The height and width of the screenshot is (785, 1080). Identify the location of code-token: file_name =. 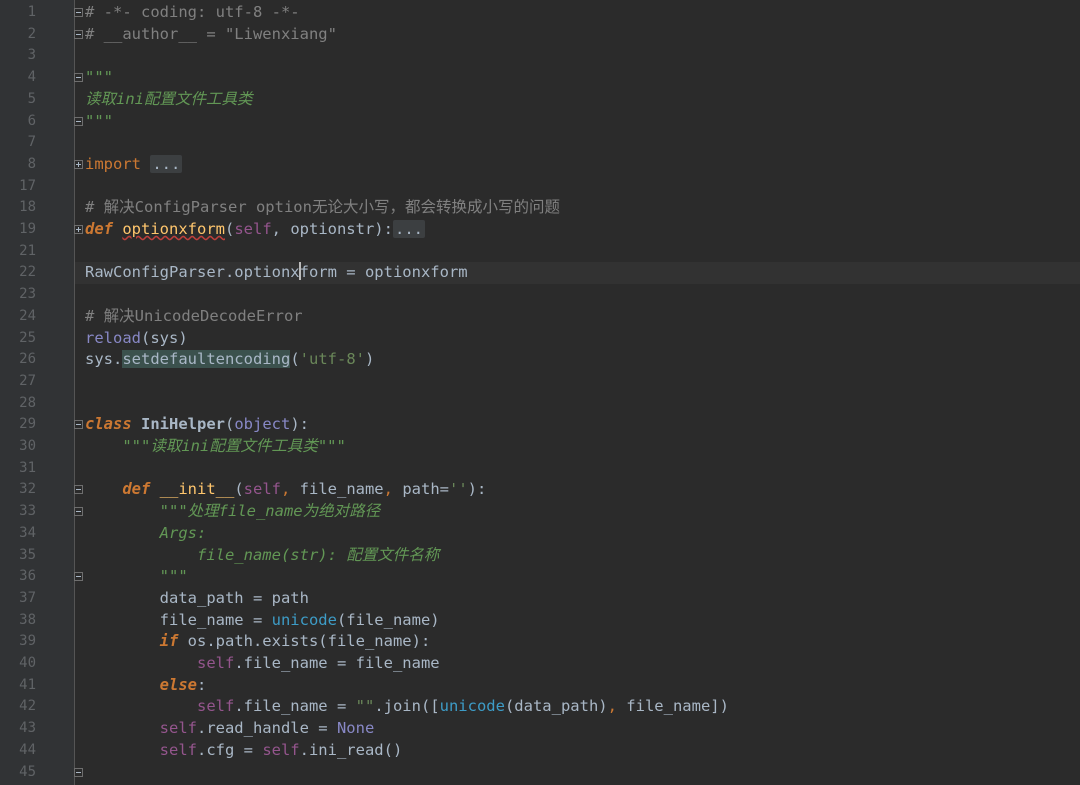
(215, 619).